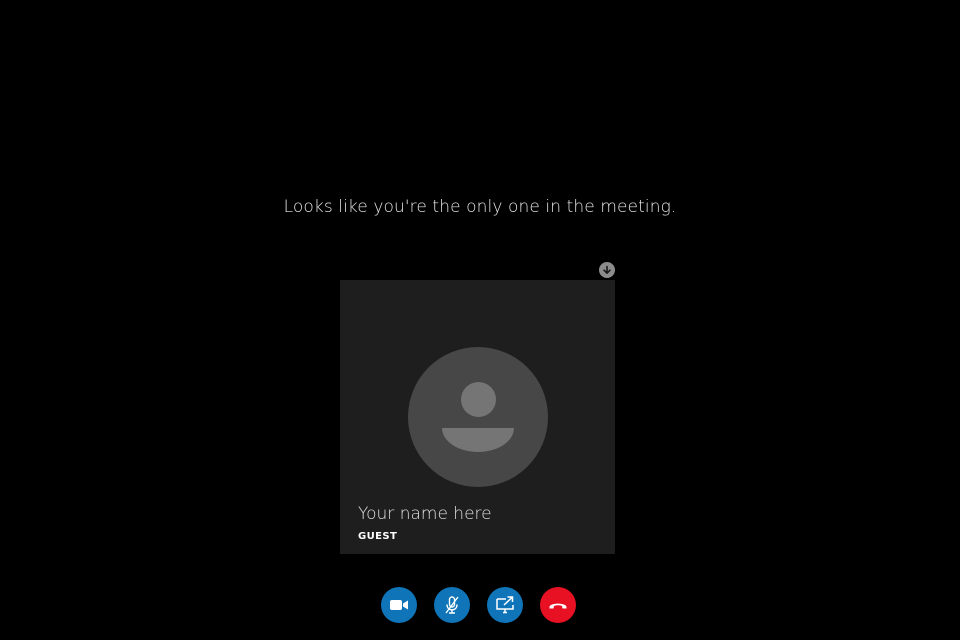 The width and height of the screenshot is (960, 640). Describe the element at coordinates (425, 514) in the screenshot. I see `participant-name: Your name here` at that location.